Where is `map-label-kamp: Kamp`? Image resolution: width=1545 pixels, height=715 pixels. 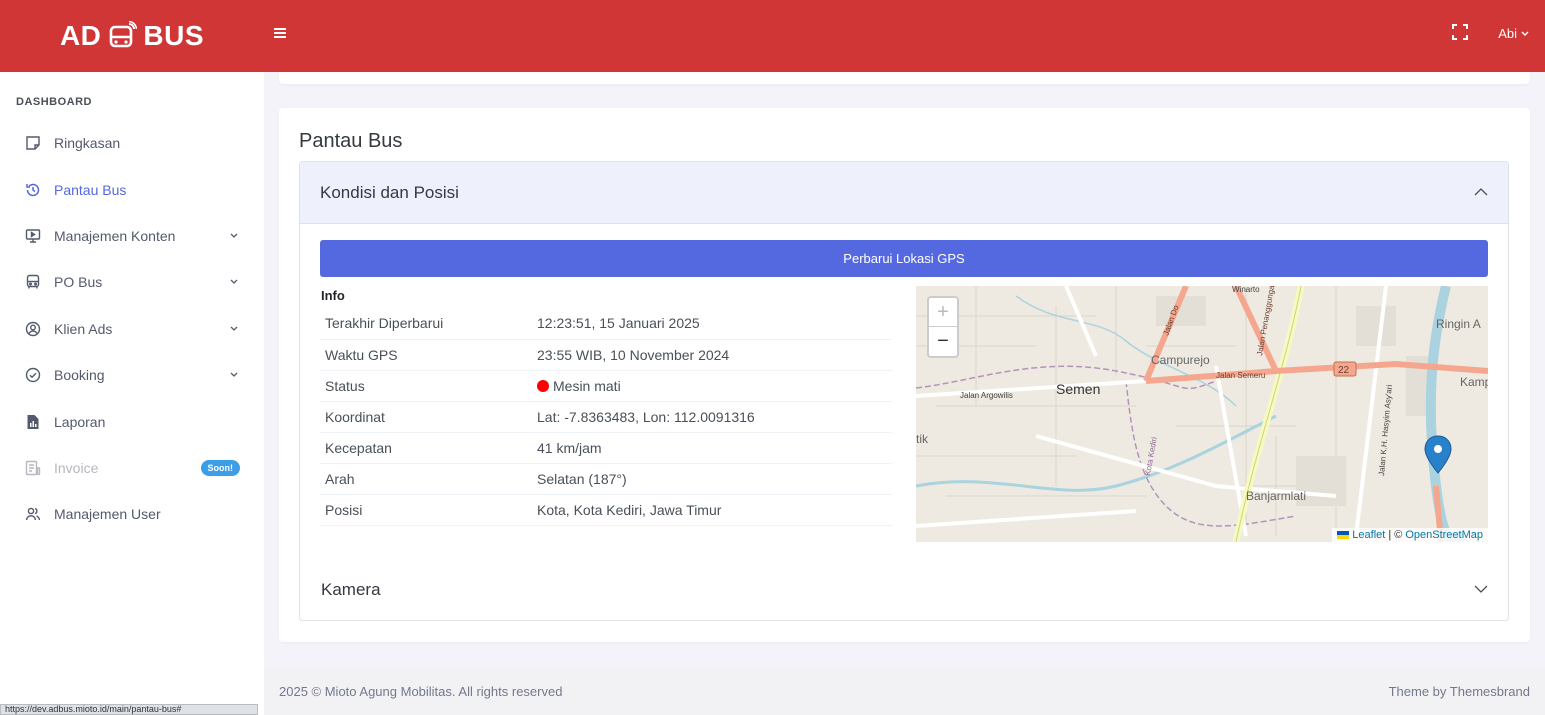 map-label-kamp: Kamp is located at coordinates (1474, 382).